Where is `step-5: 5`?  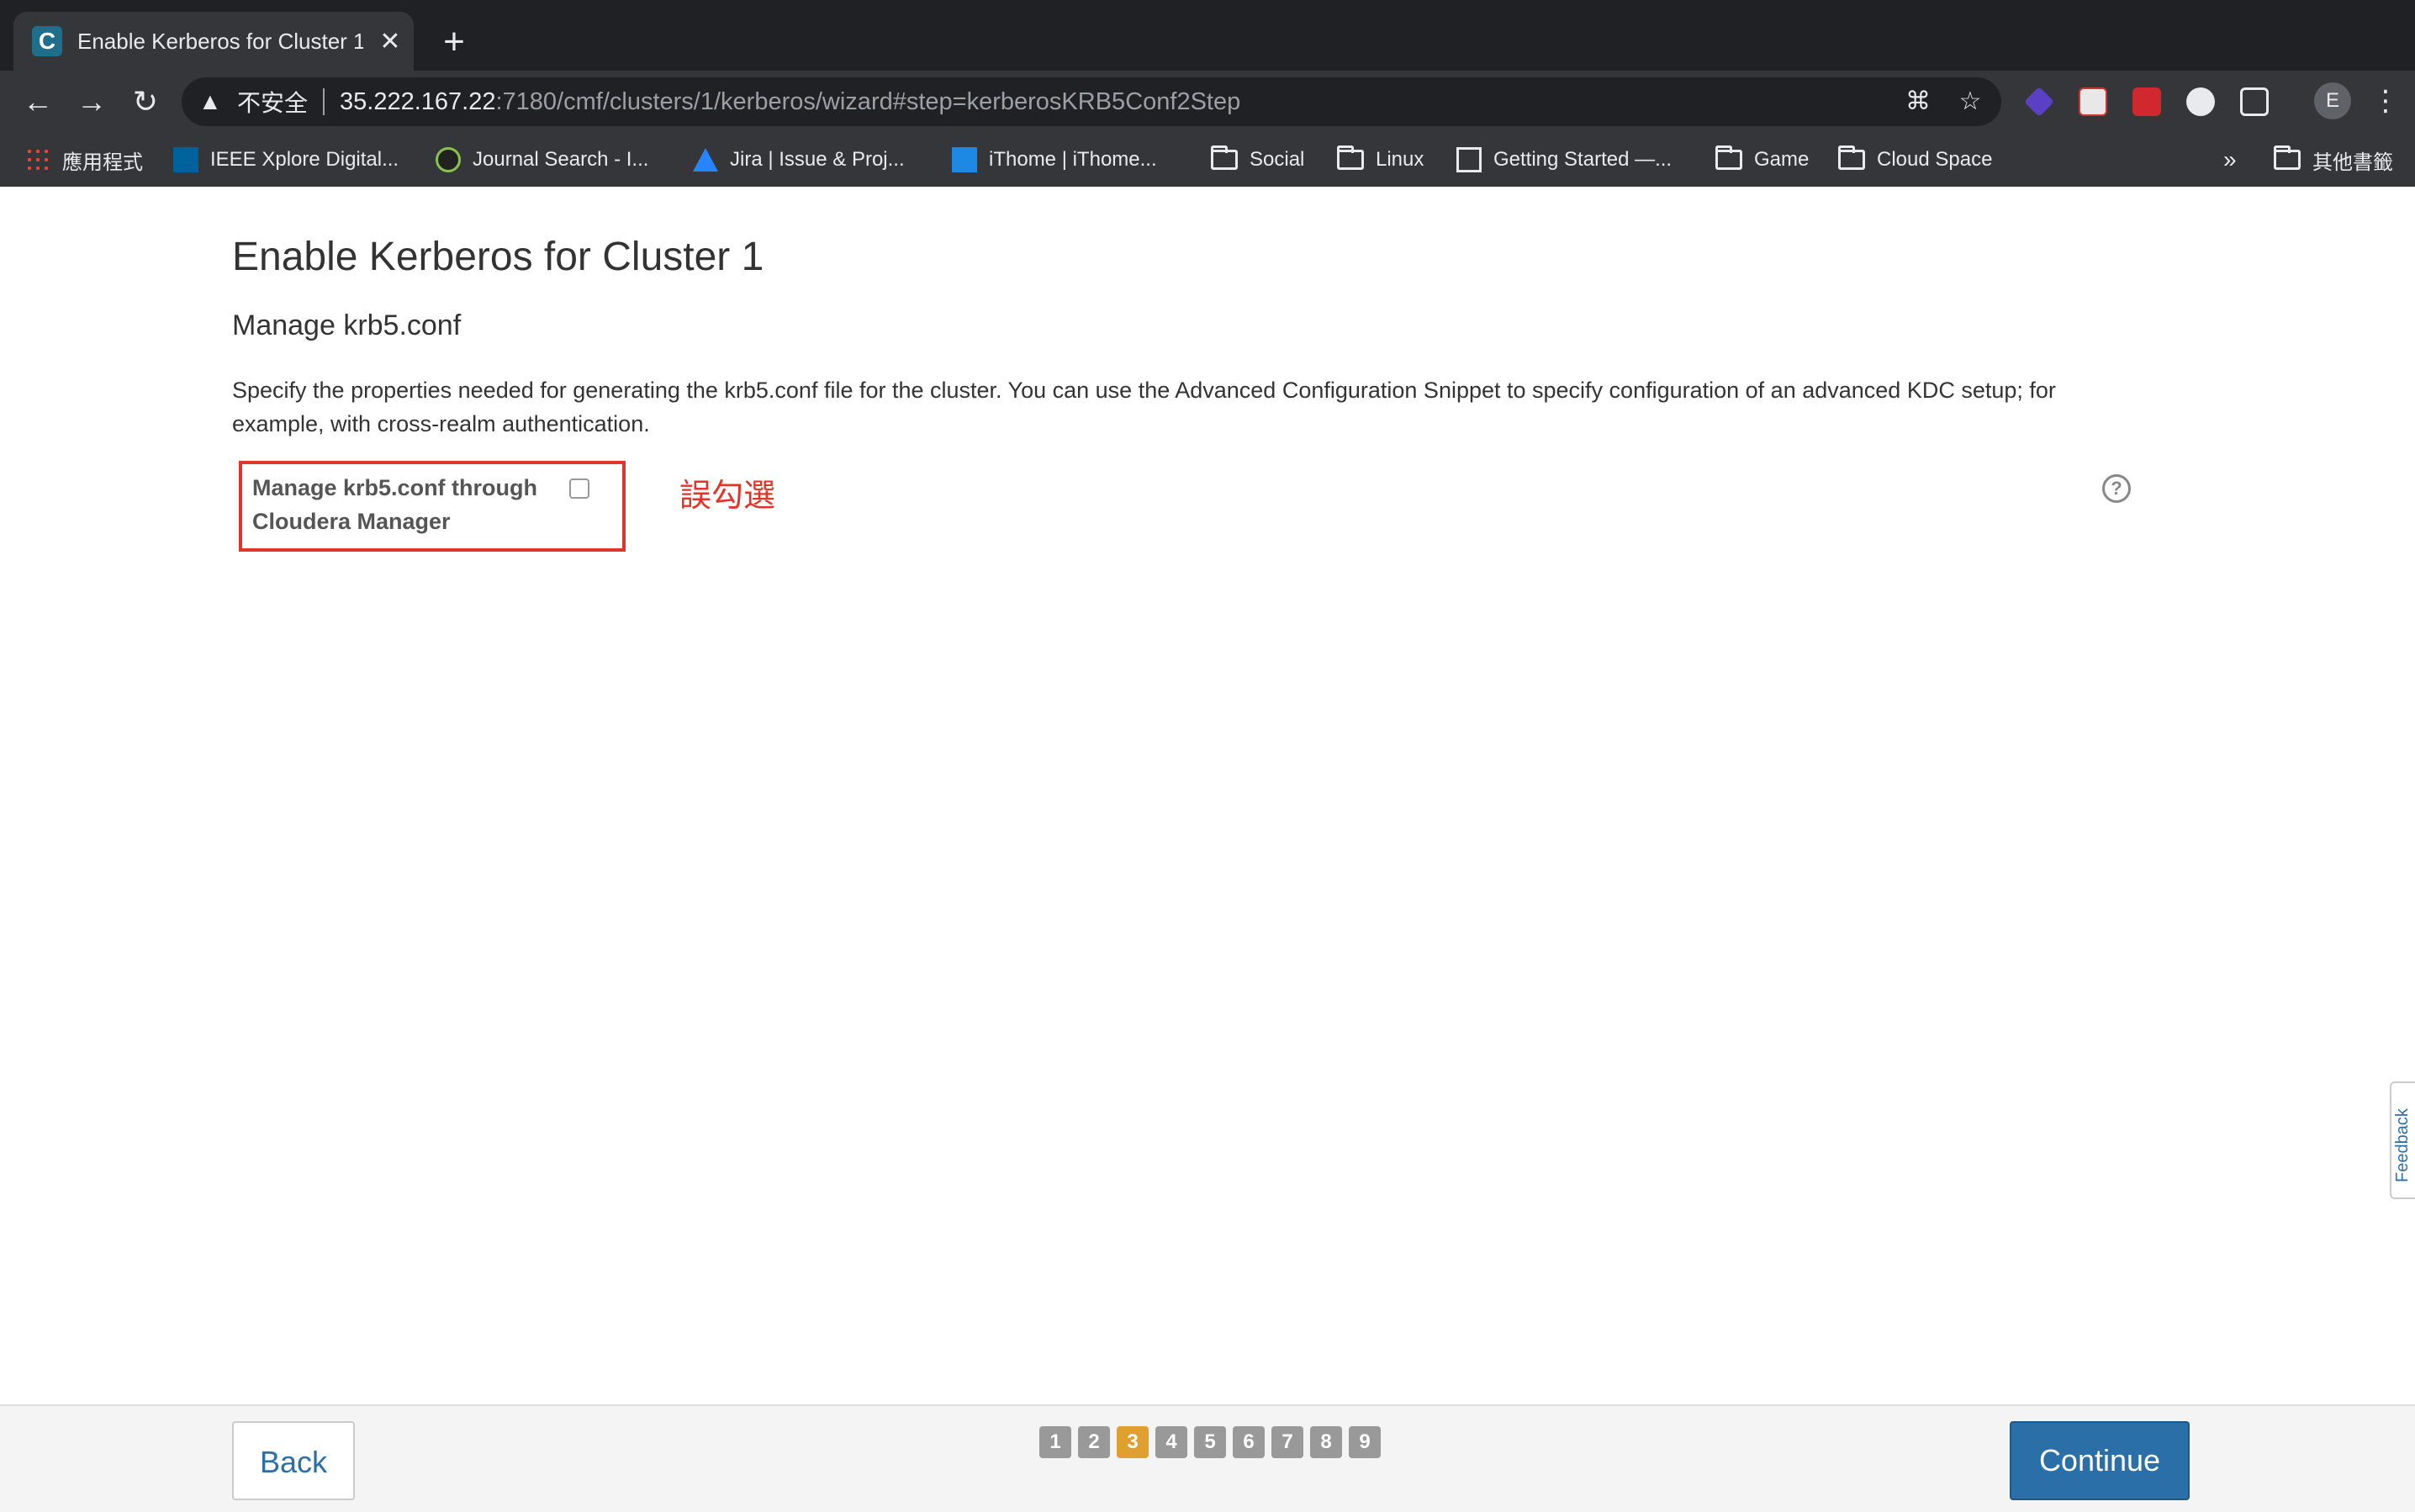 step-5: 5 is located at coordinates (1210, 1442).